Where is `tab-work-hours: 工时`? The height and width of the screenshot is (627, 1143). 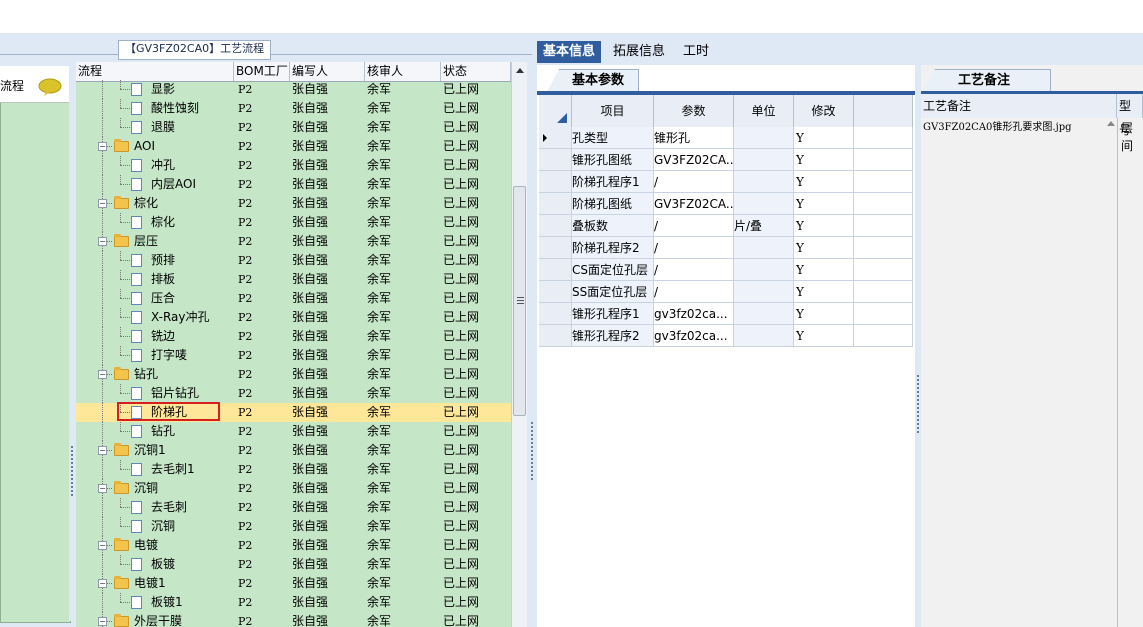 tab-work-hours: 工时 is located at coordinates (696, 52).